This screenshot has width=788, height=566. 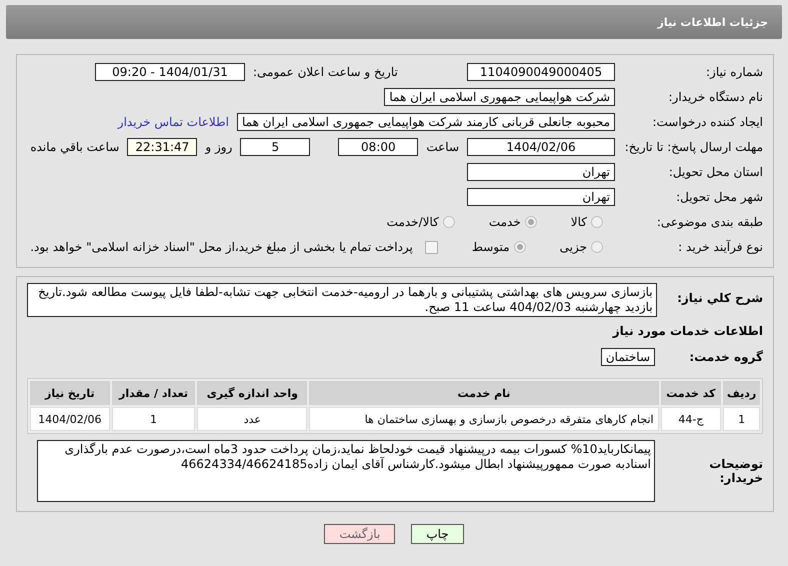 I want to click on option-label: کالا/خدمت, so click(x=412, y=222).